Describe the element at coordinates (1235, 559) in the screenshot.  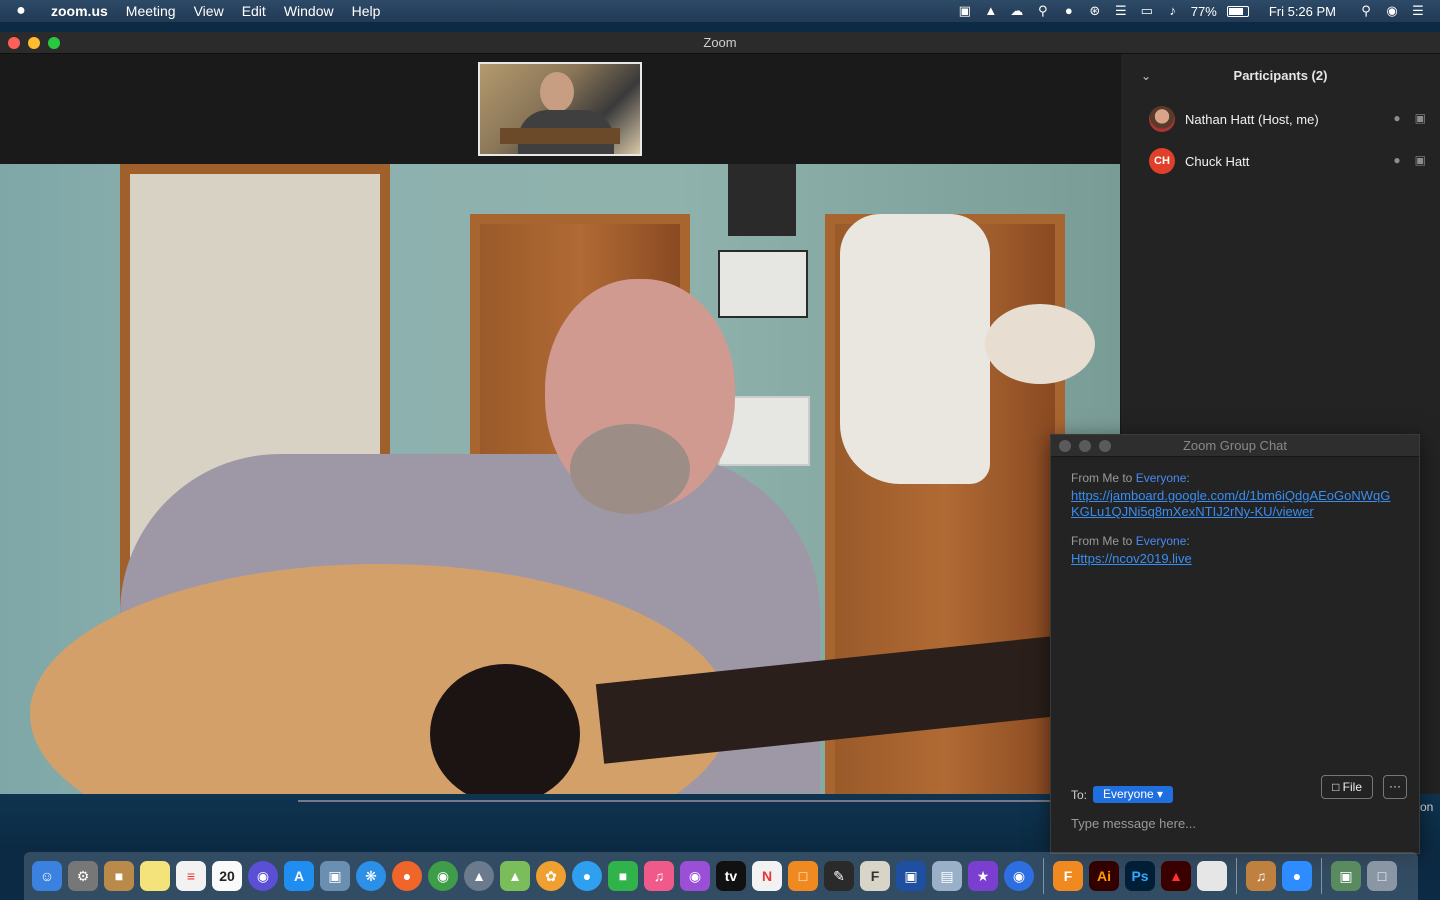
I see `message-link: Https://ncov2019.live` at that location.